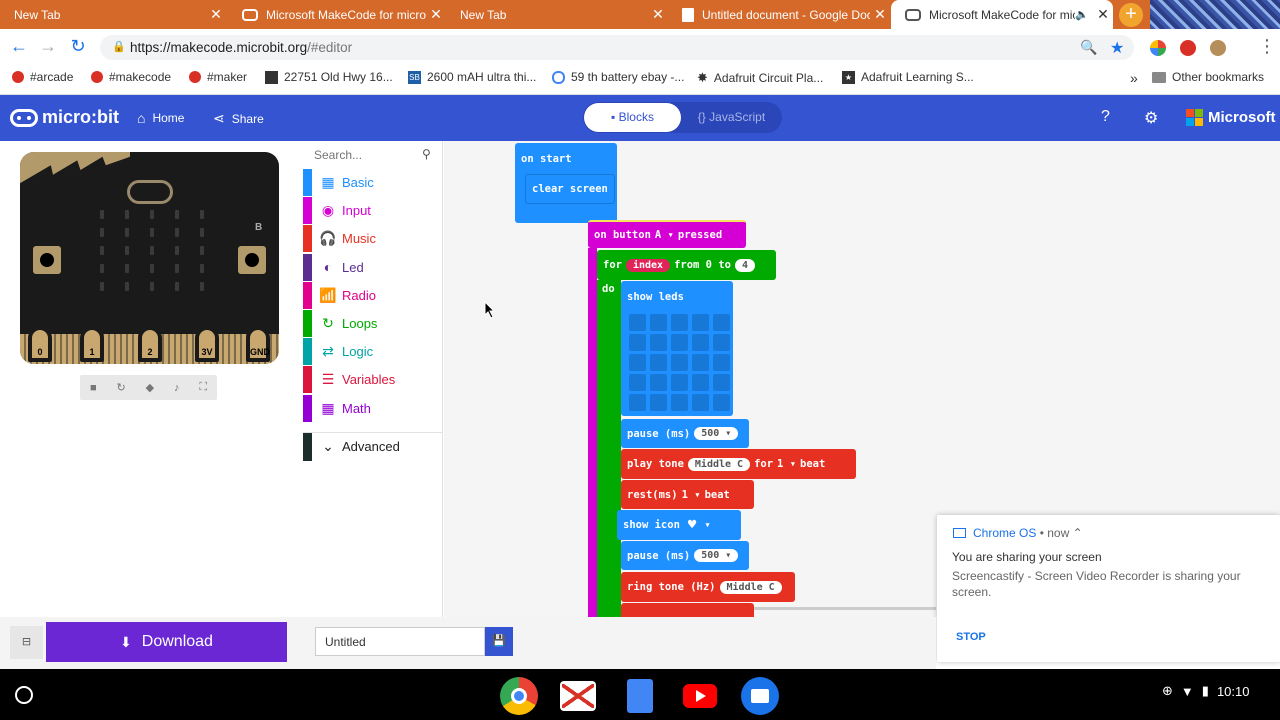 The width and height of the screenshot is (1280, 720). What do you see at coordinates (971, 637) in the screenshot?
I see `stop-sharing-button: STOP` at bounding box center [971, 637].